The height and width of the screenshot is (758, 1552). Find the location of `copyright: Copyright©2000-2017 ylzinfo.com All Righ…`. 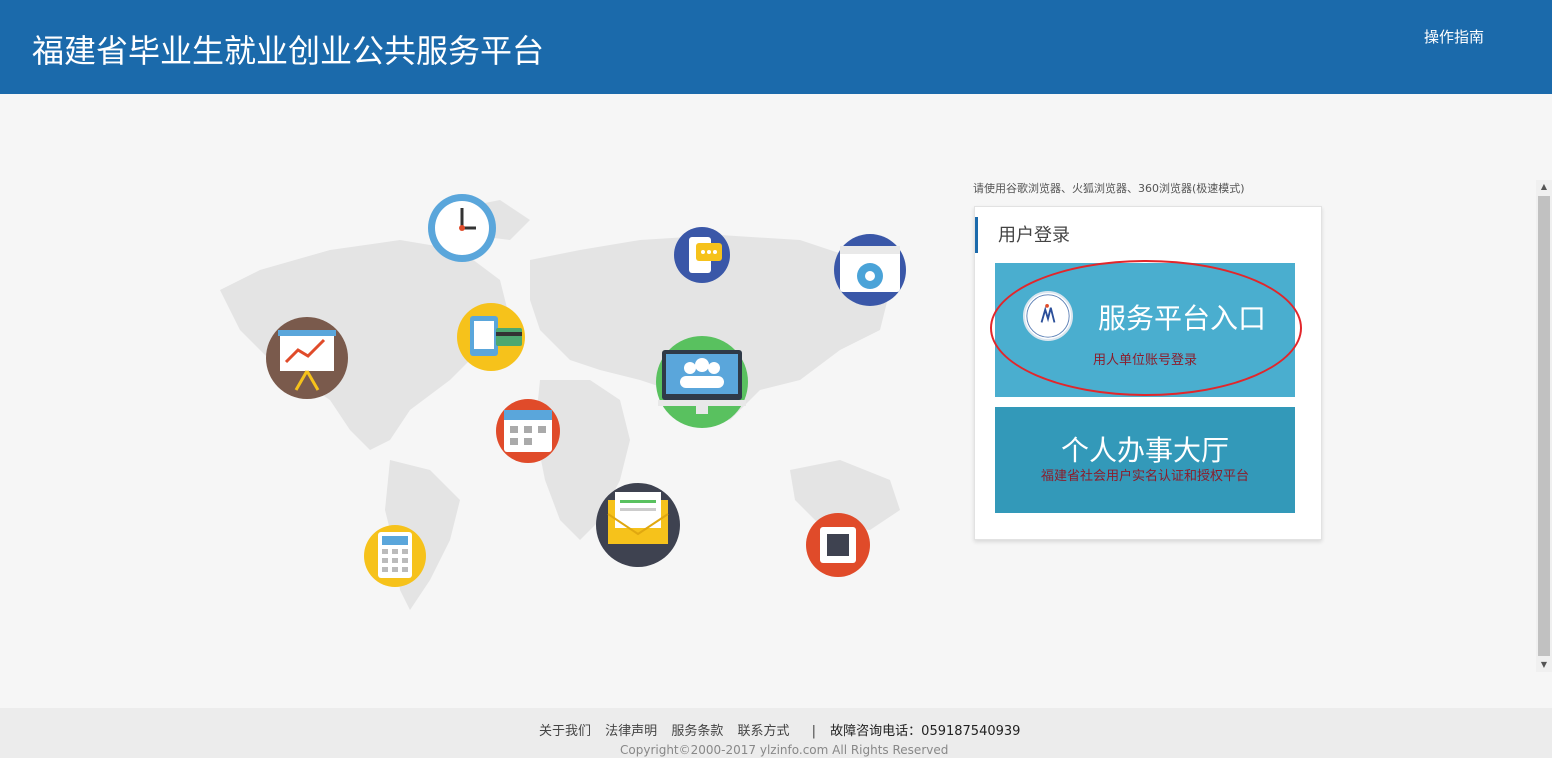

copyright: Copyright©2000-2017 ylzinfo.com All Righ… is located at coordinates (784, 750).